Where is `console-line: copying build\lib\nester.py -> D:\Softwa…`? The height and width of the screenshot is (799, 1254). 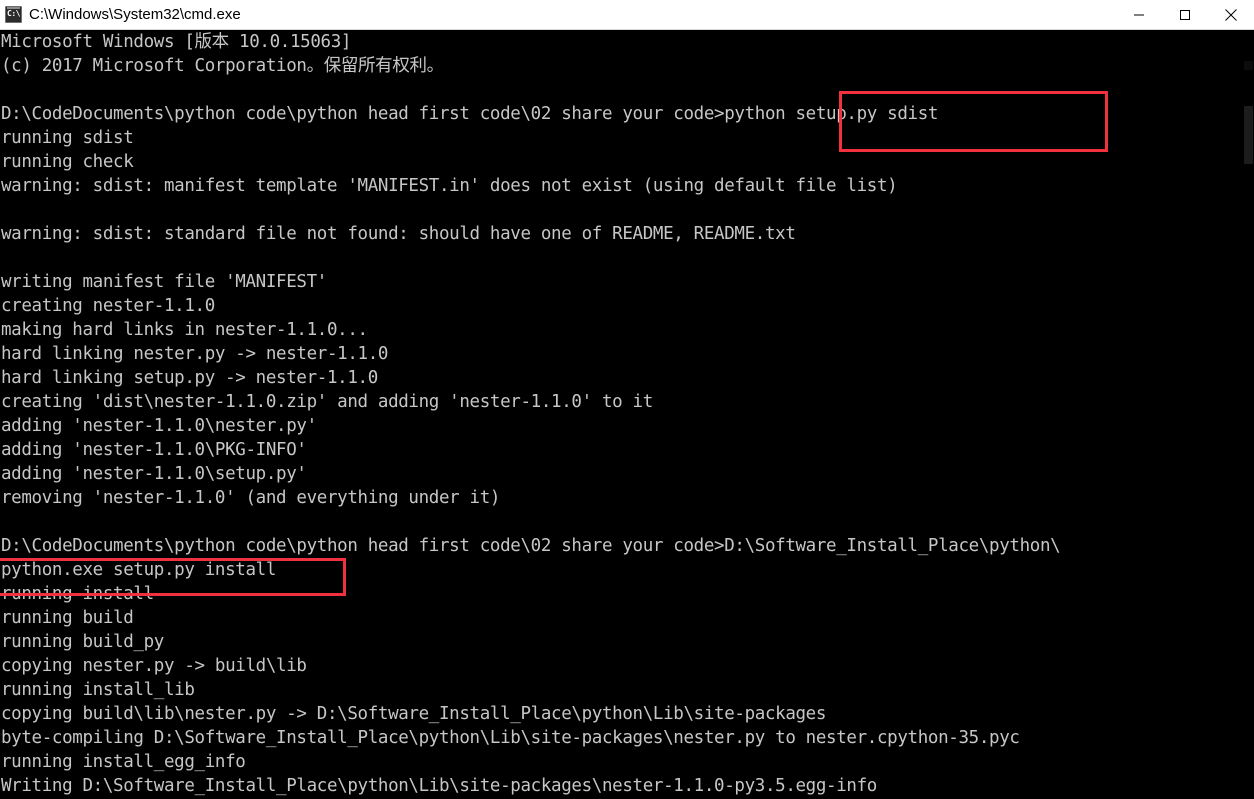
console-line: copying build\lib\nester.py -> D:\Softwa… is located at coordinates (414, 714).